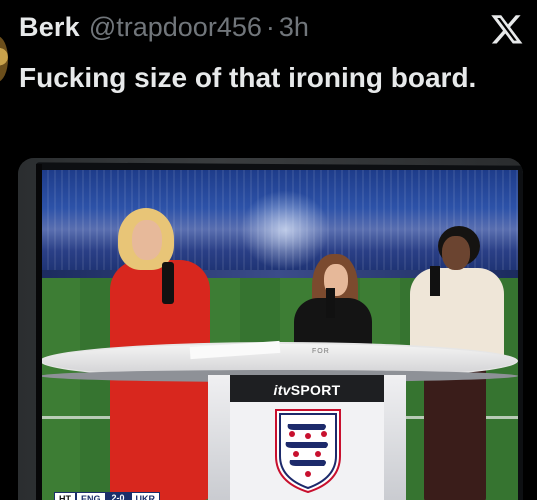 This screenshot has width=537, height=500. I want to click on scorebug: HT ENG 2-0 UKR, so click(107, 496).